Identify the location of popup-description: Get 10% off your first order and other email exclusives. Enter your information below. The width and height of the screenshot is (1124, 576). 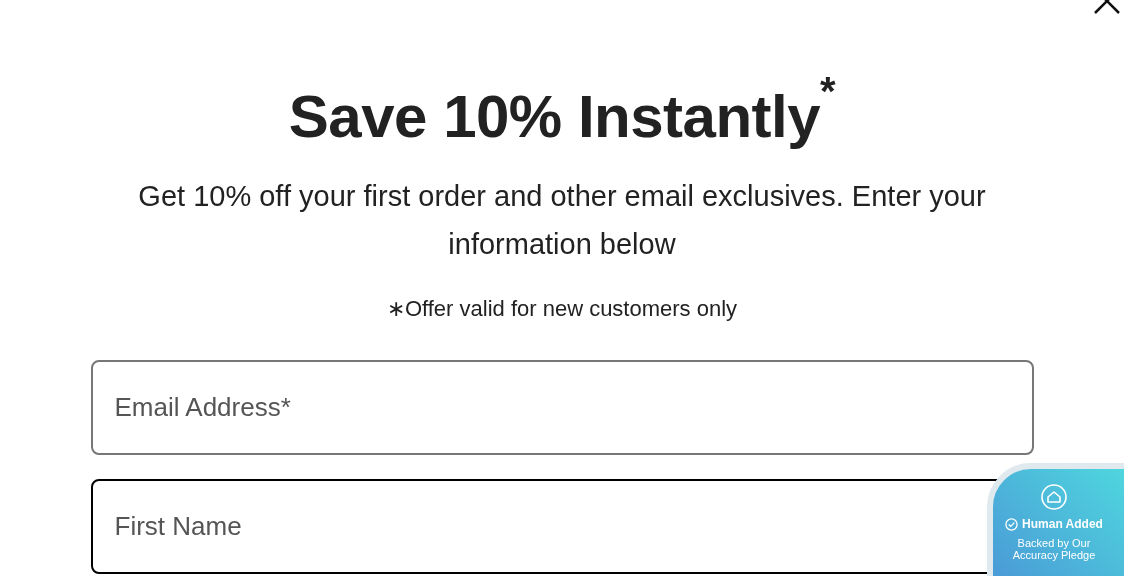
(562, 220).